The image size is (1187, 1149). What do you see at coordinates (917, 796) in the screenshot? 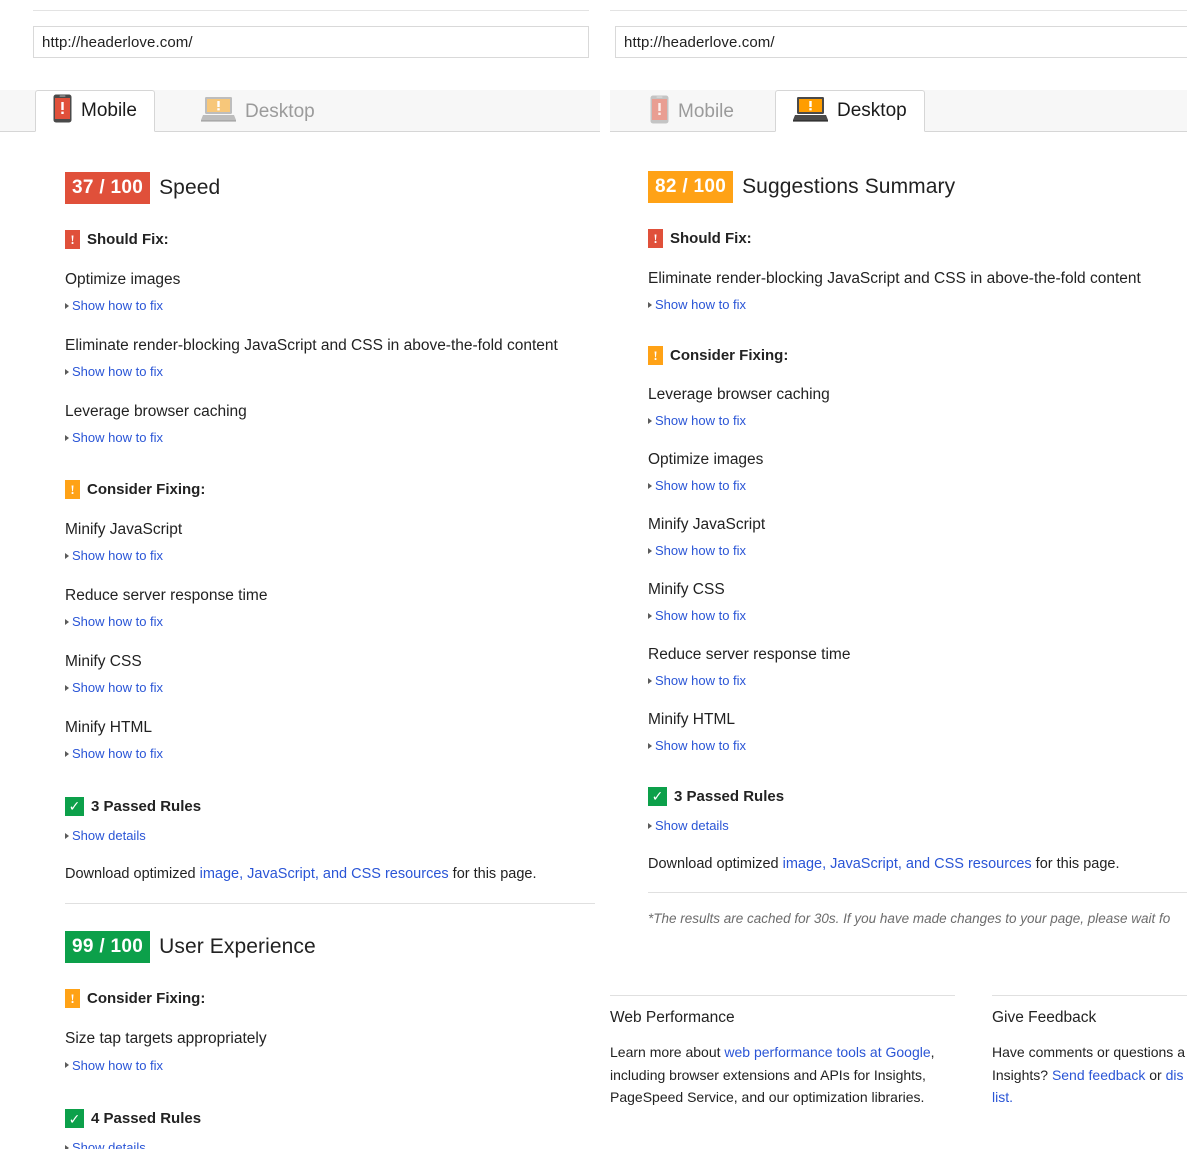
I see `passed-rules-header: ✓ 3 Passed Rules` at bounding box center [917, 796].